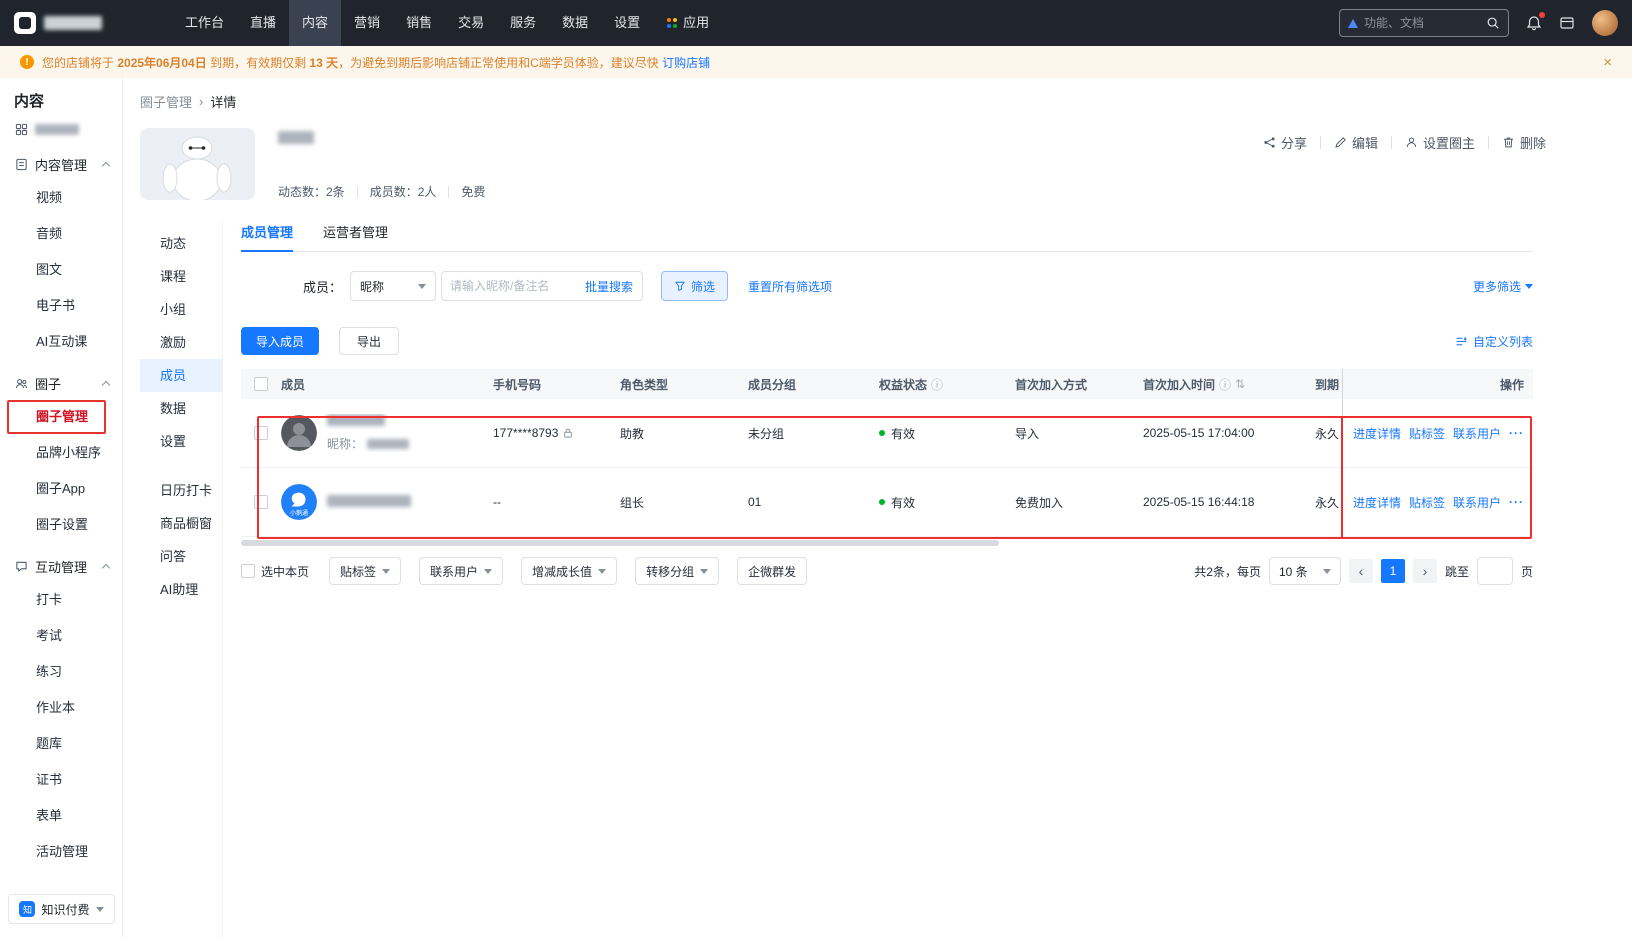 Image resolution: width=1632 pixels, height=938 pixels. I want to click on sidebar-item-ai-course: AI互动课, so click(61, 342).